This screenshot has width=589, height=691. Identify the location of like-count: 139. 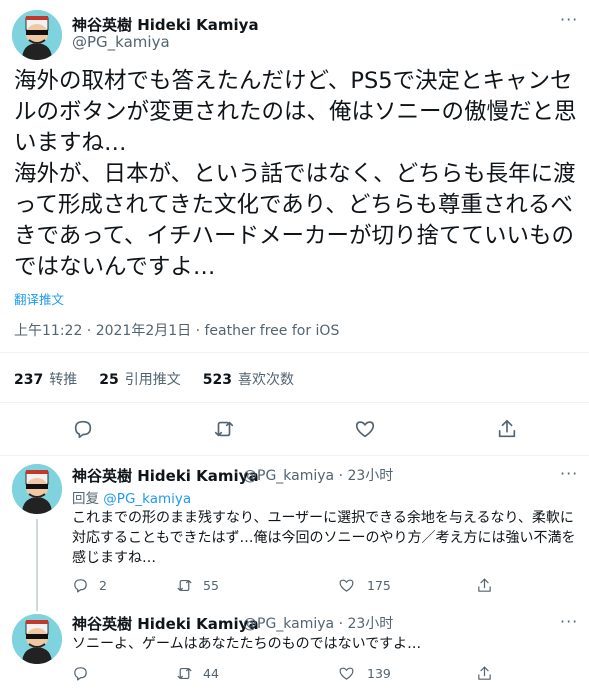
(379, 673).